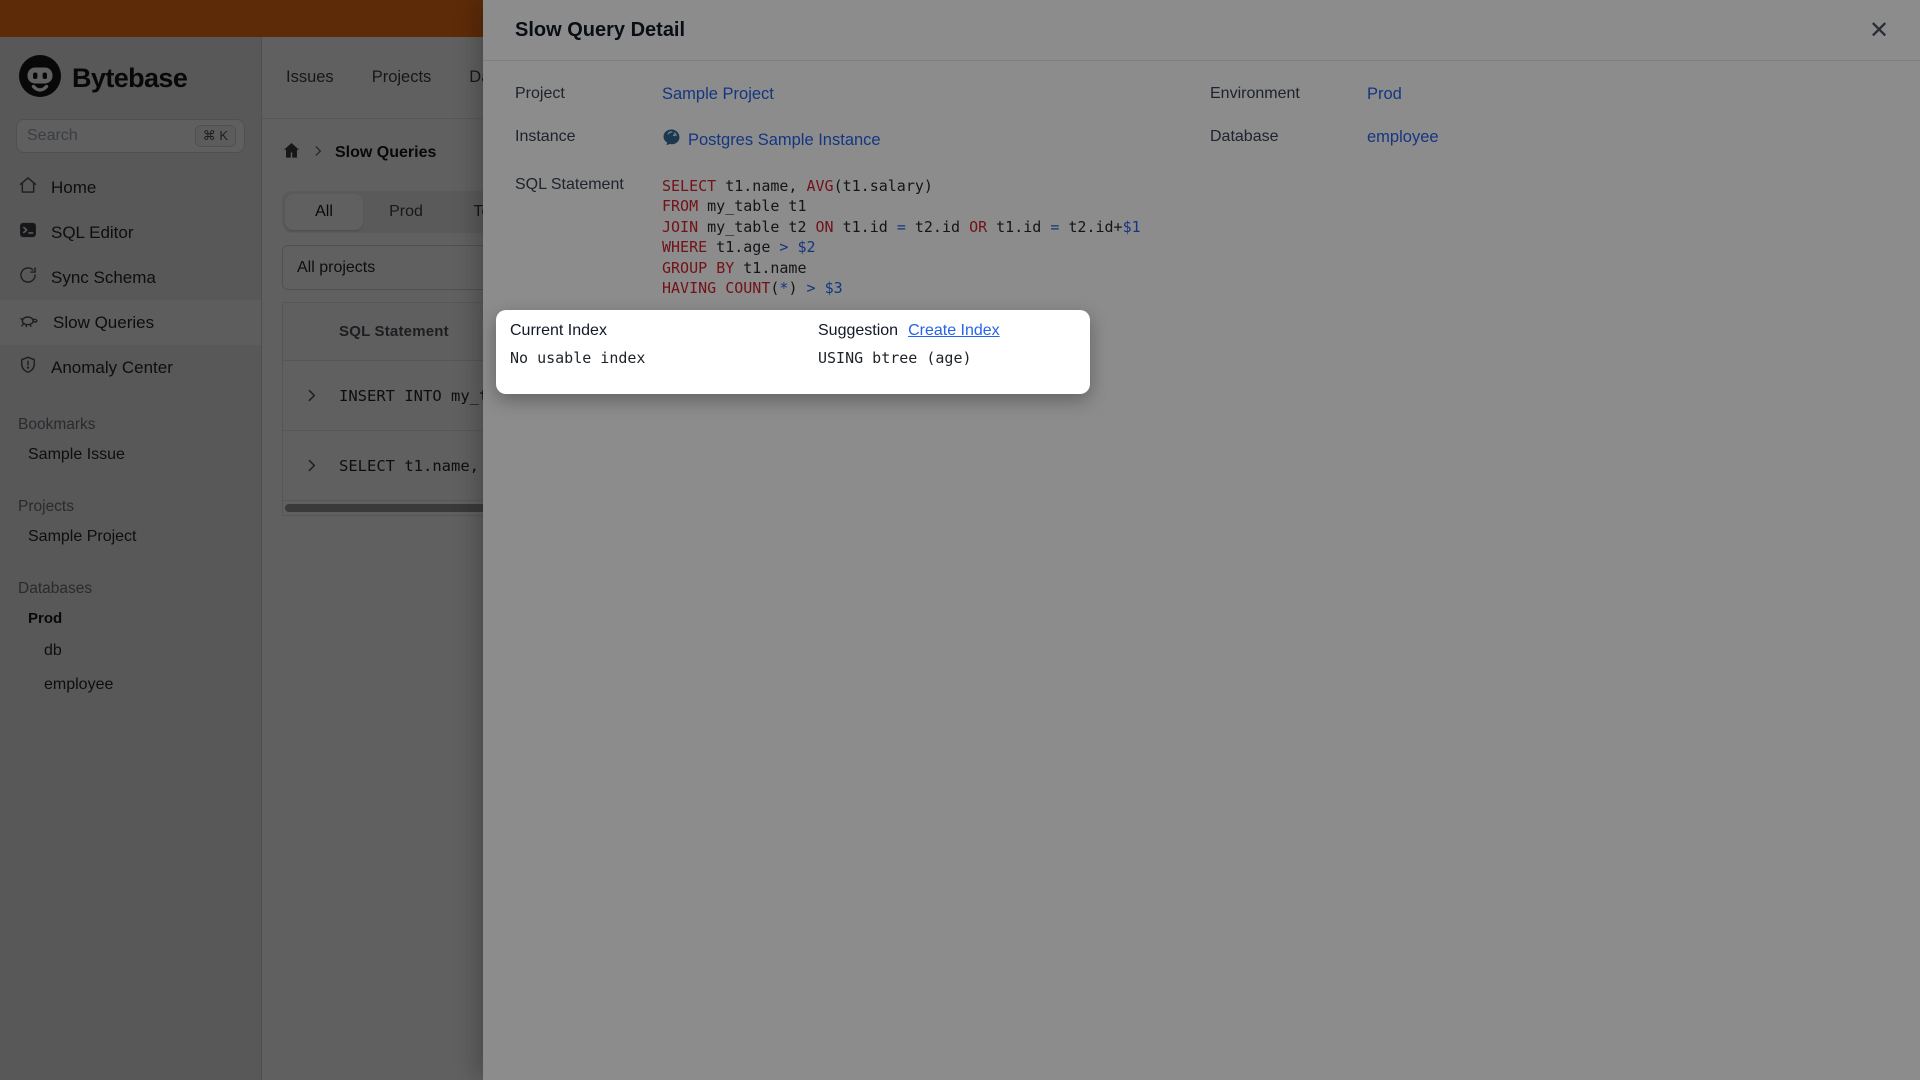 This screenshot has width=1920, height=1080. I want to click on current-index-value: No usable index, so click(578, 358).